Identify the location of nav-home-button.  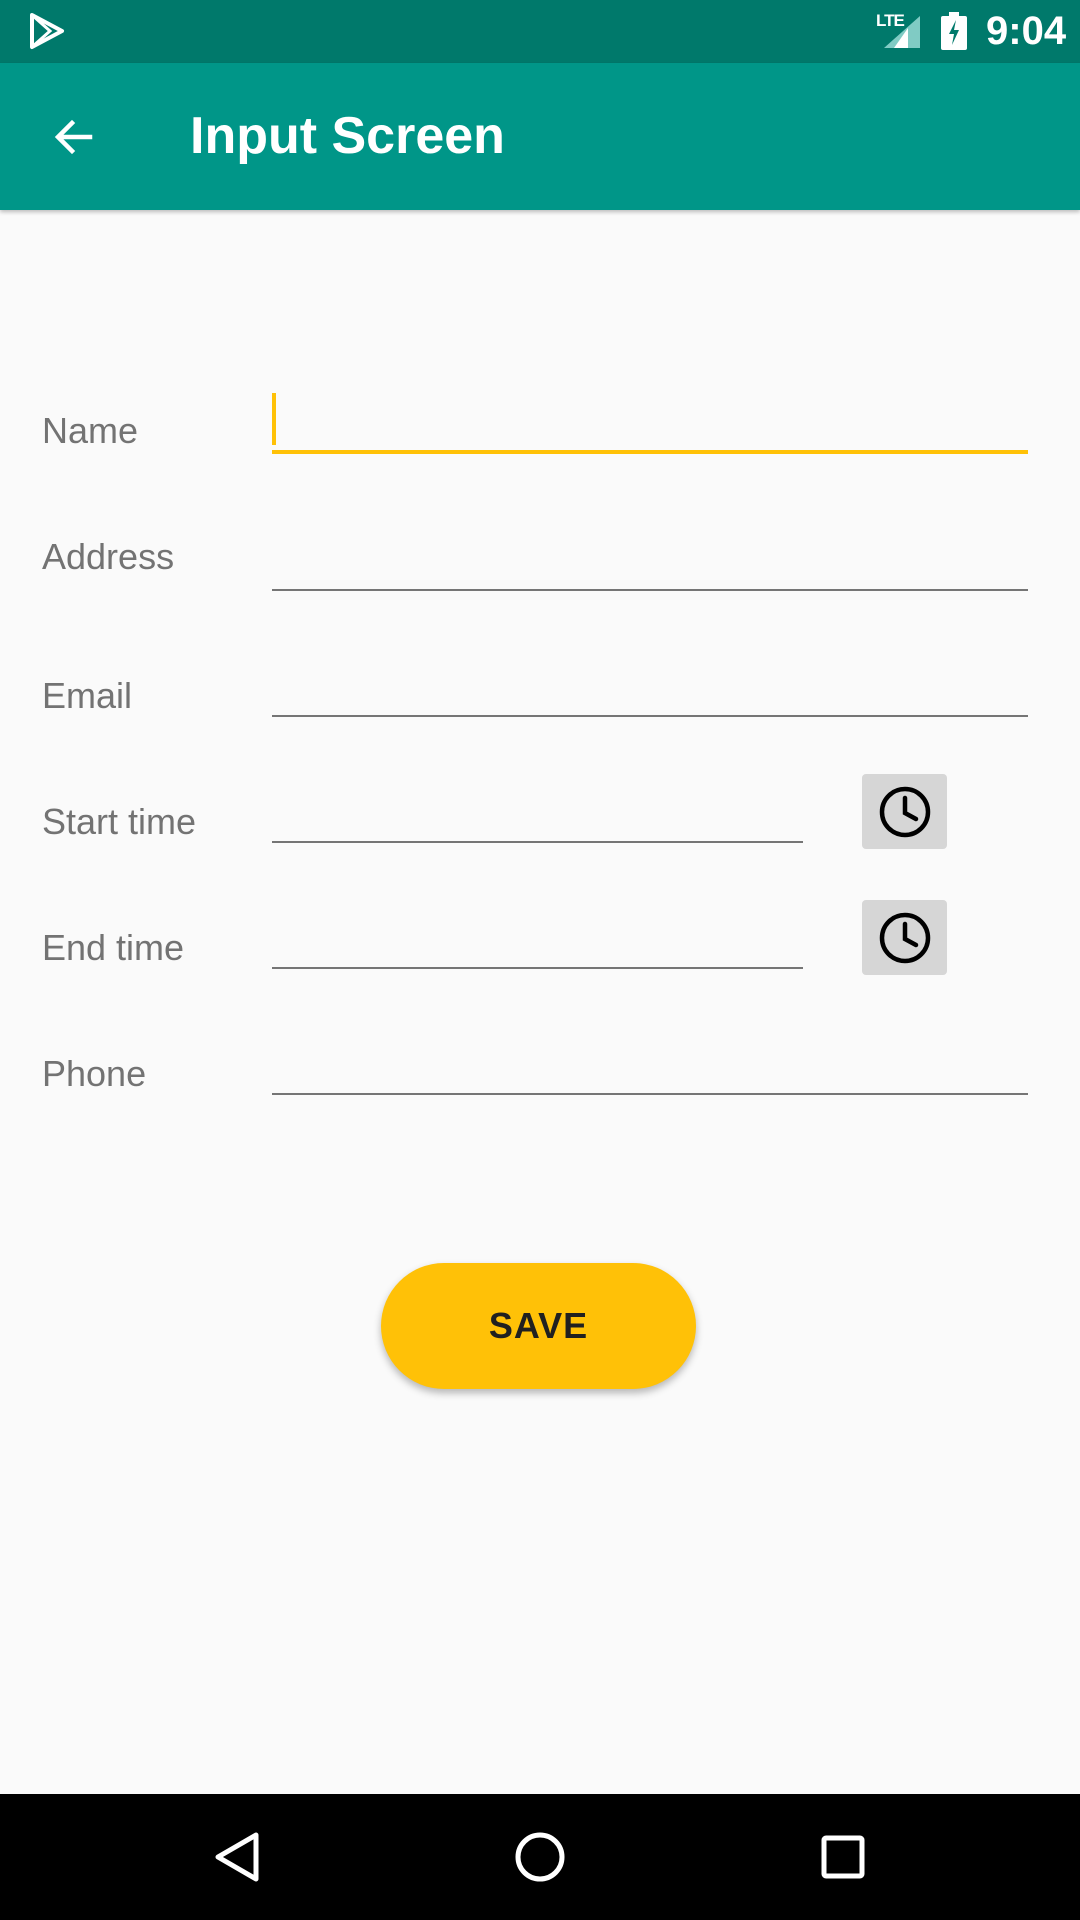
(540, 1857).